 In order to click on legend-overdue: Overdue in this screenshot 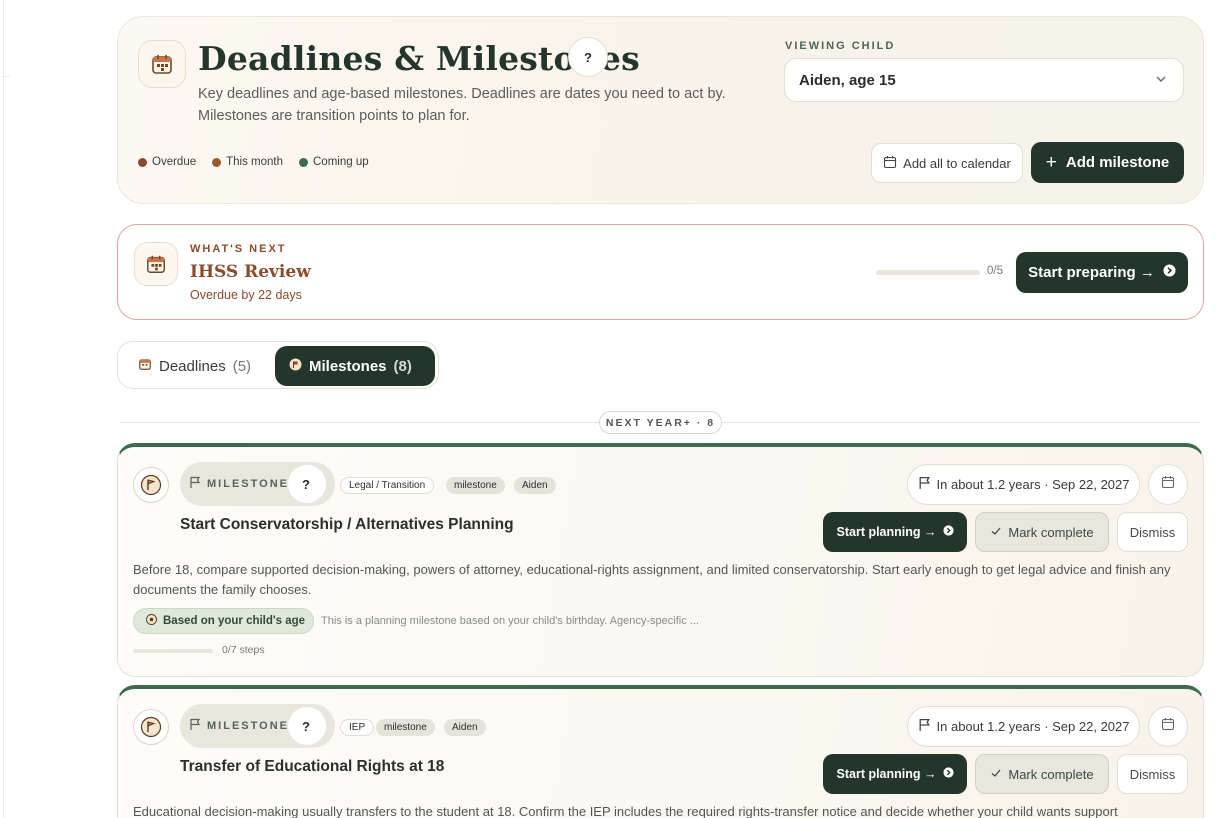, I will do `click(167, 162)`.